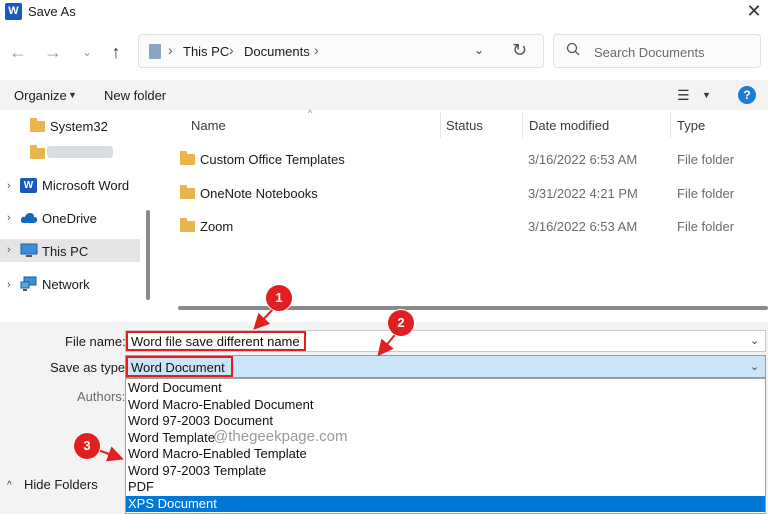  What do you see at coordinates (279, 298) in the screenshot?
I see `annotation-badge-1: 1` at bounding box center [279, 298].